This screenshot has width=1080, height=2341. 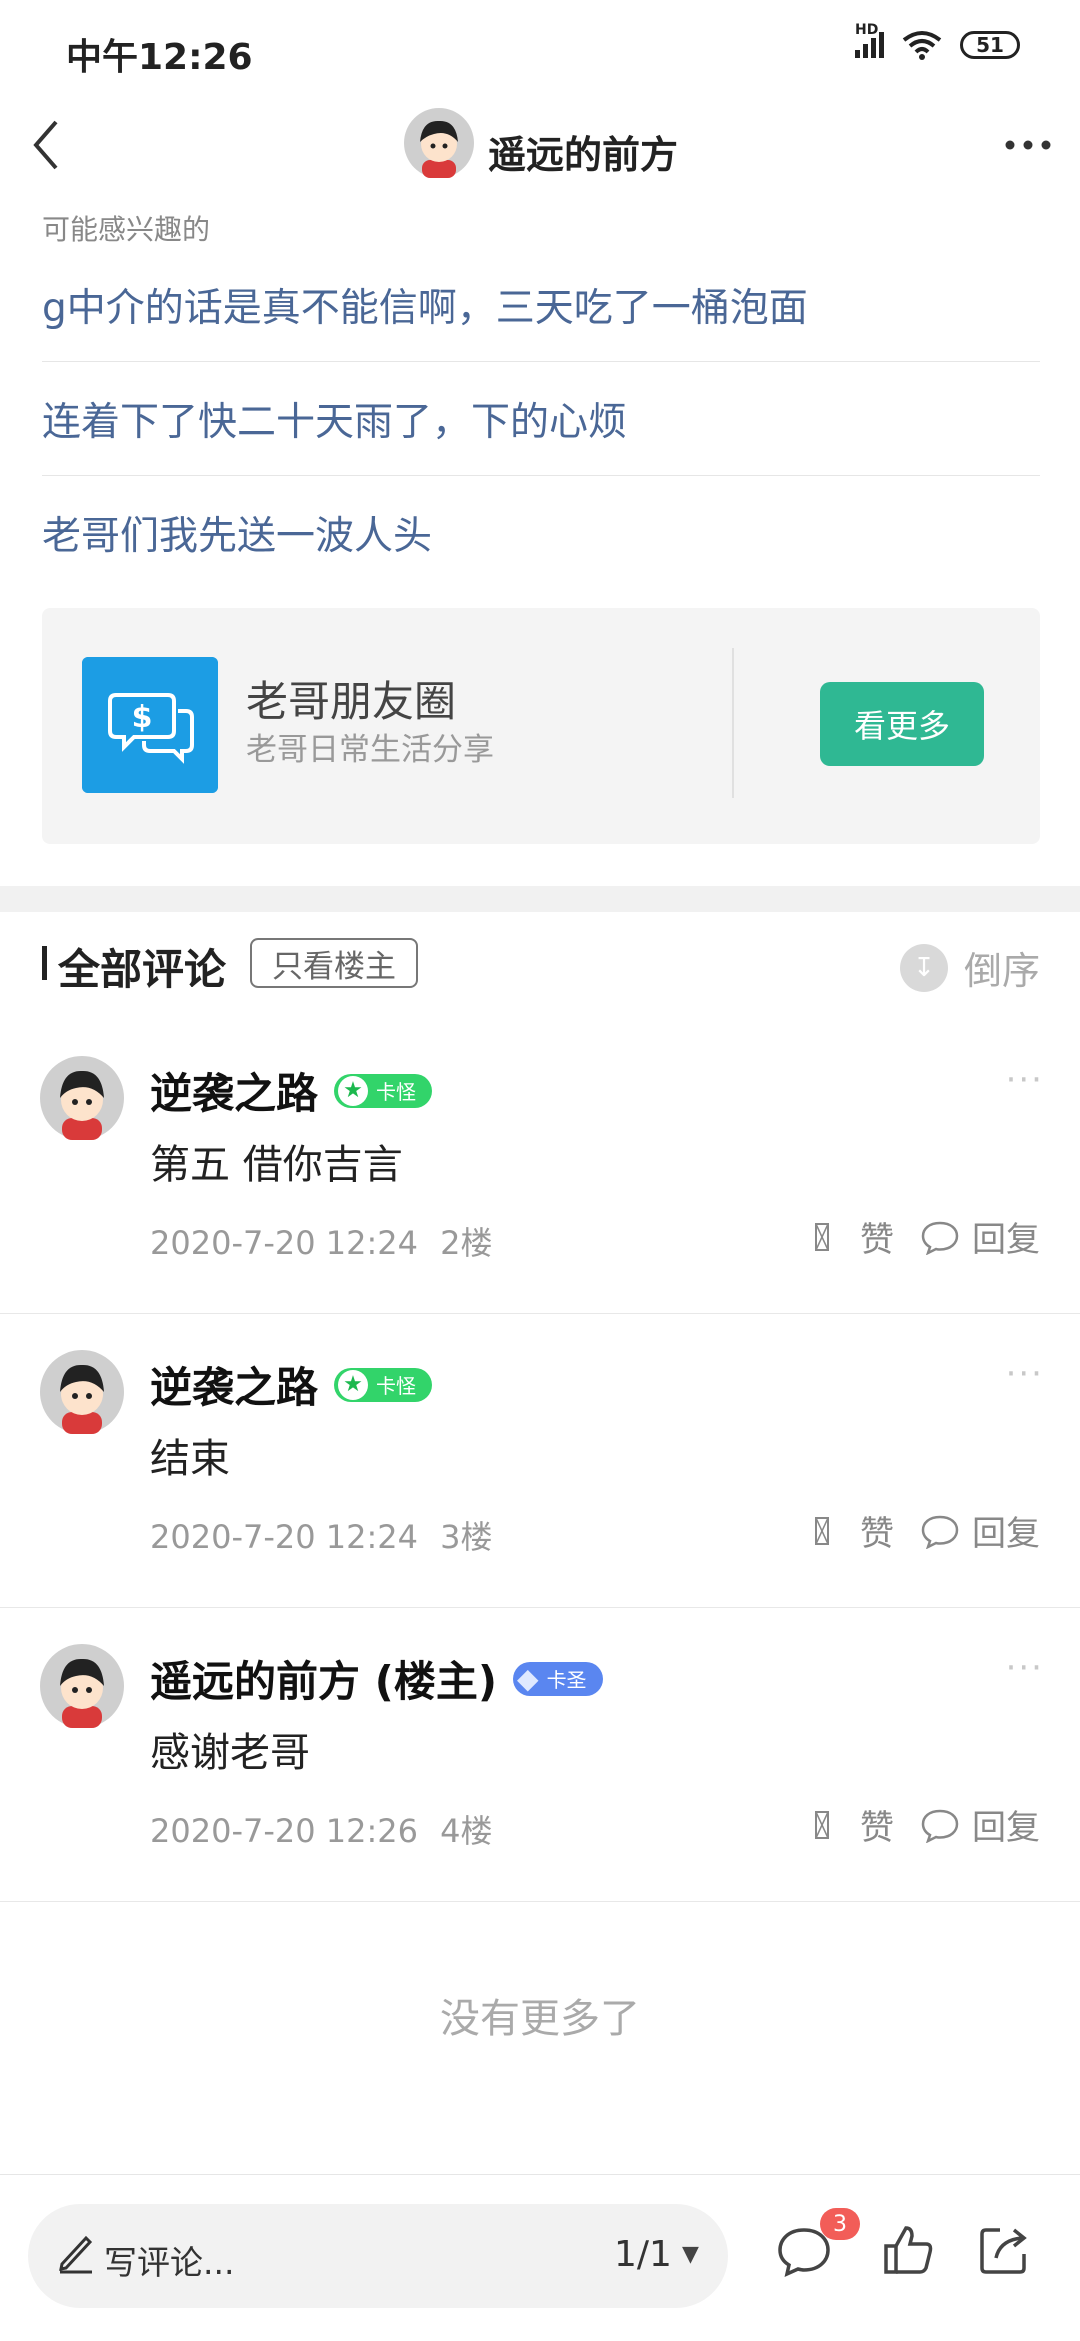 I want to click on page-title: 遥远的前方, so click(x=583, y=155).